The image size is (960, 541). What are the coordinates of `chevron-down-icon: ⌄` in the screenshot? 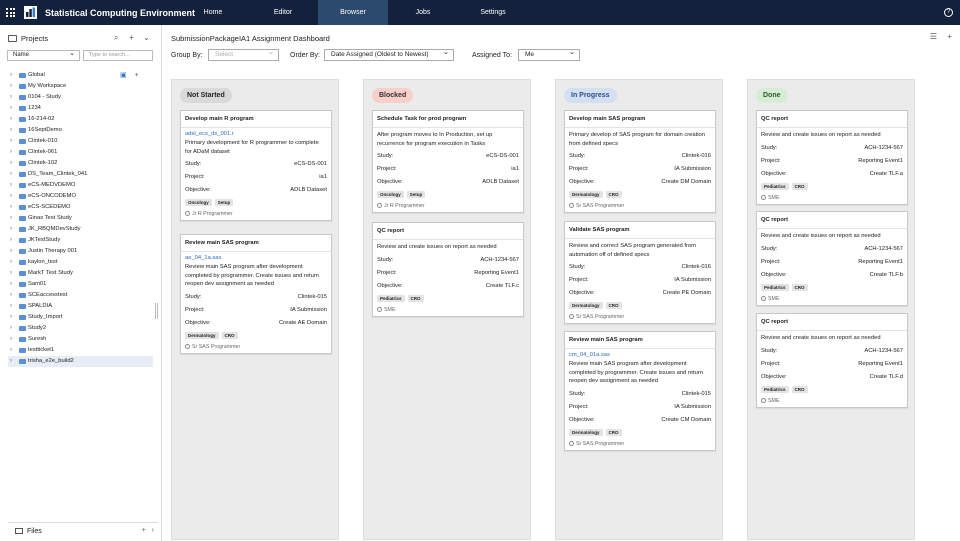 It's located at (146, 37).